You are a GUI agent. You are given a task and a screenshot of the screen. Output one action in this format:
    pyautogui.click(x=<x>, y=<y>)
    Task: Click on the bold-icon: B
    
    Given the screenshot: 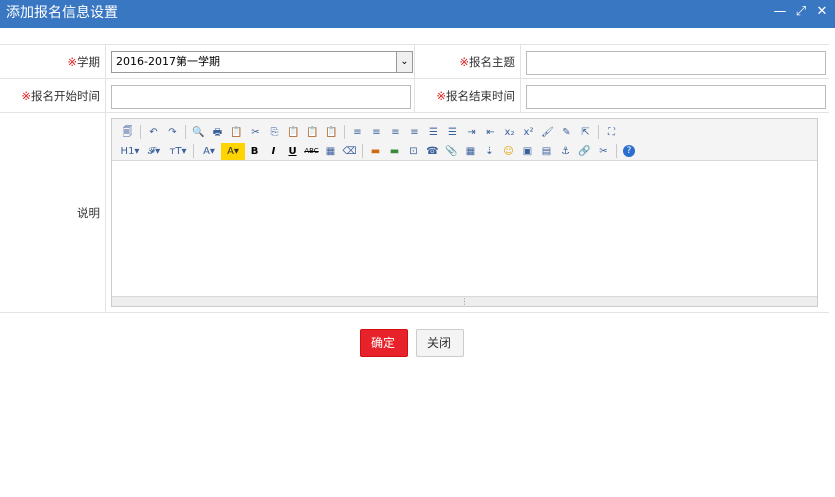 What is the action you would take?
    pyautogui.click(x=254, y=151)
    